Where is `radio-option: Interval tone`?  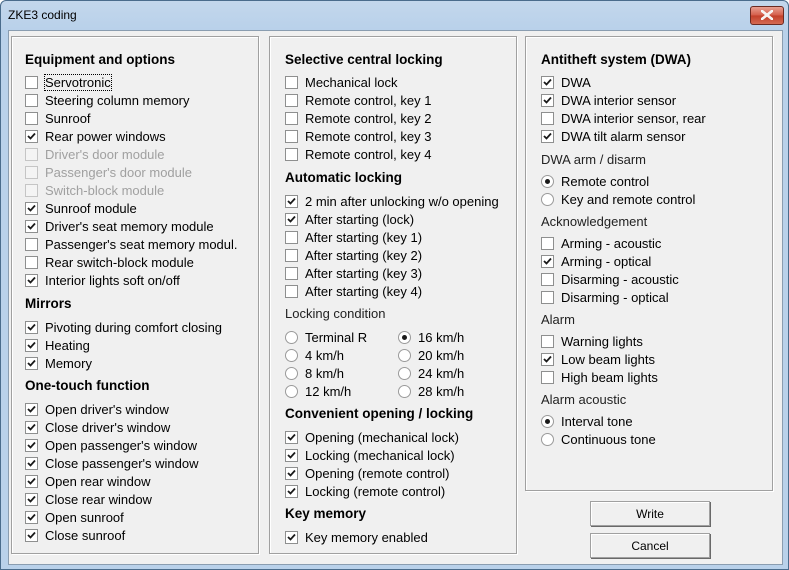
radio-option: Interval tone is located at coordinates (587, 421).